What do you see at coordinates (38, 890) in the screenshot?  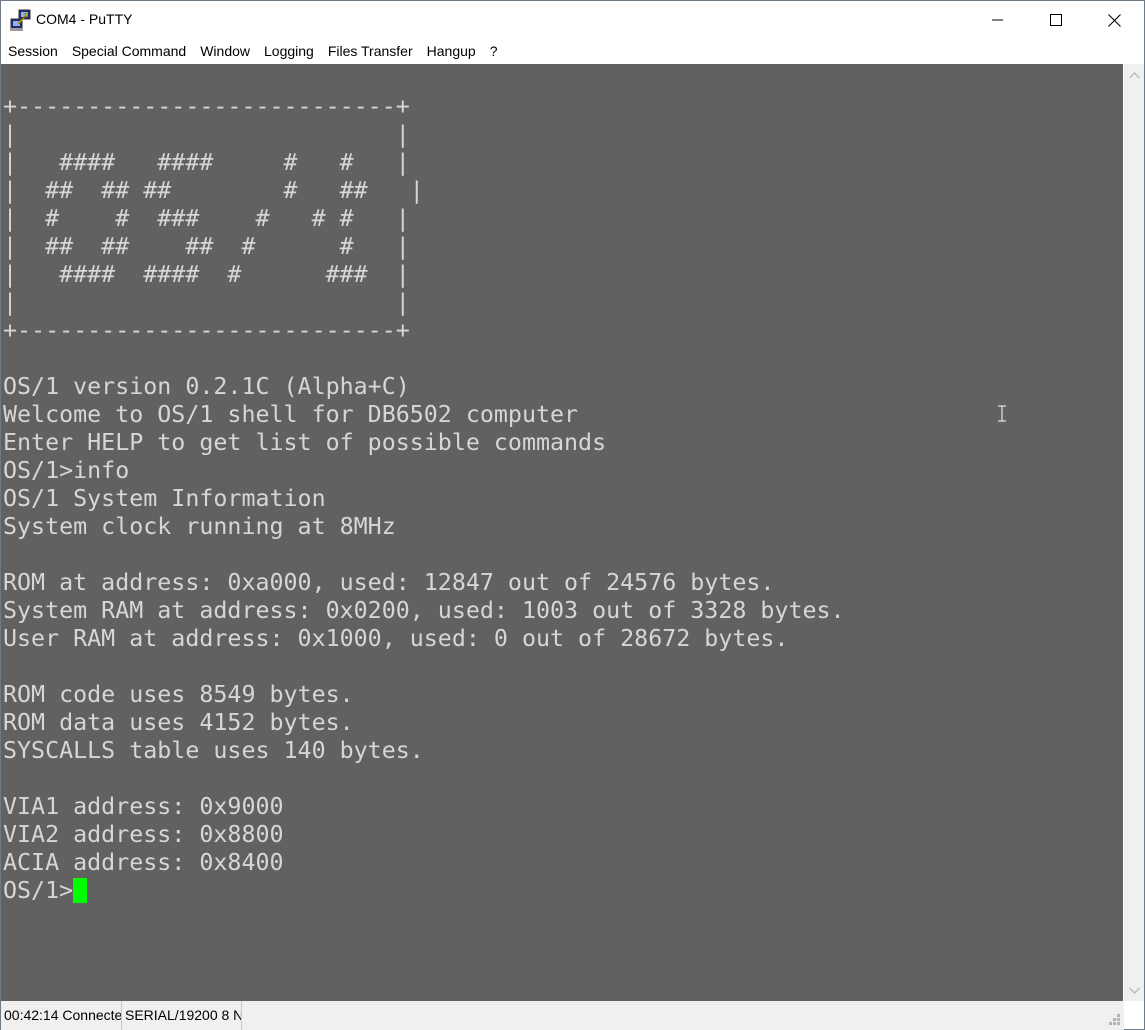 I see `shell-prompt: OS/1>` at bounding box center [38, 890].